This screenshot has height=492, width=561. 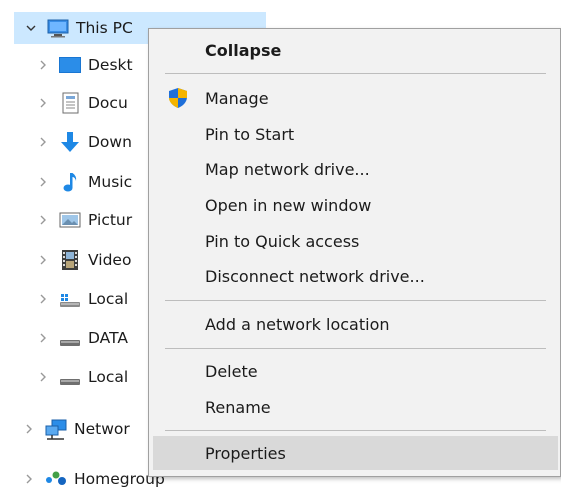 I want to click on tree-item-documents: Docu, so click(x=82, y=103).